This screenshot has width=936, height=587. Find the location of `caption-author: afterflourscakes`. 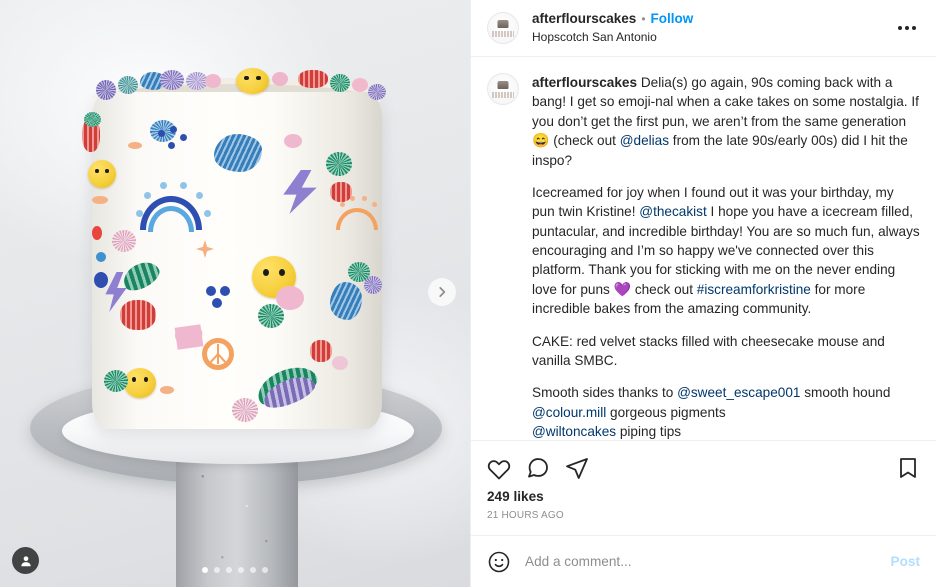

caption-author: afterflourscakes is located at coordinates (584, 82).